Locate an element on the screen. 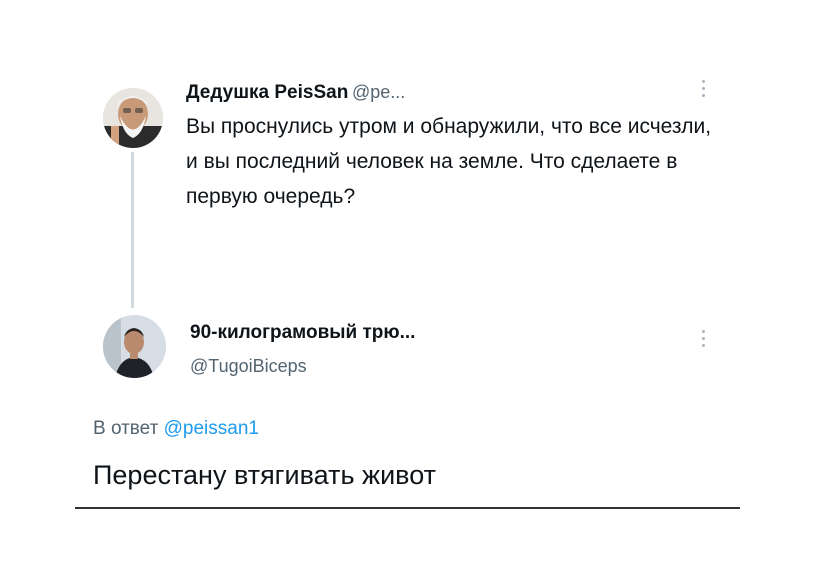 This screenshot has height=584, width=828. reply-text: Перестану втягивать живот is located at coordinates (264, 475).